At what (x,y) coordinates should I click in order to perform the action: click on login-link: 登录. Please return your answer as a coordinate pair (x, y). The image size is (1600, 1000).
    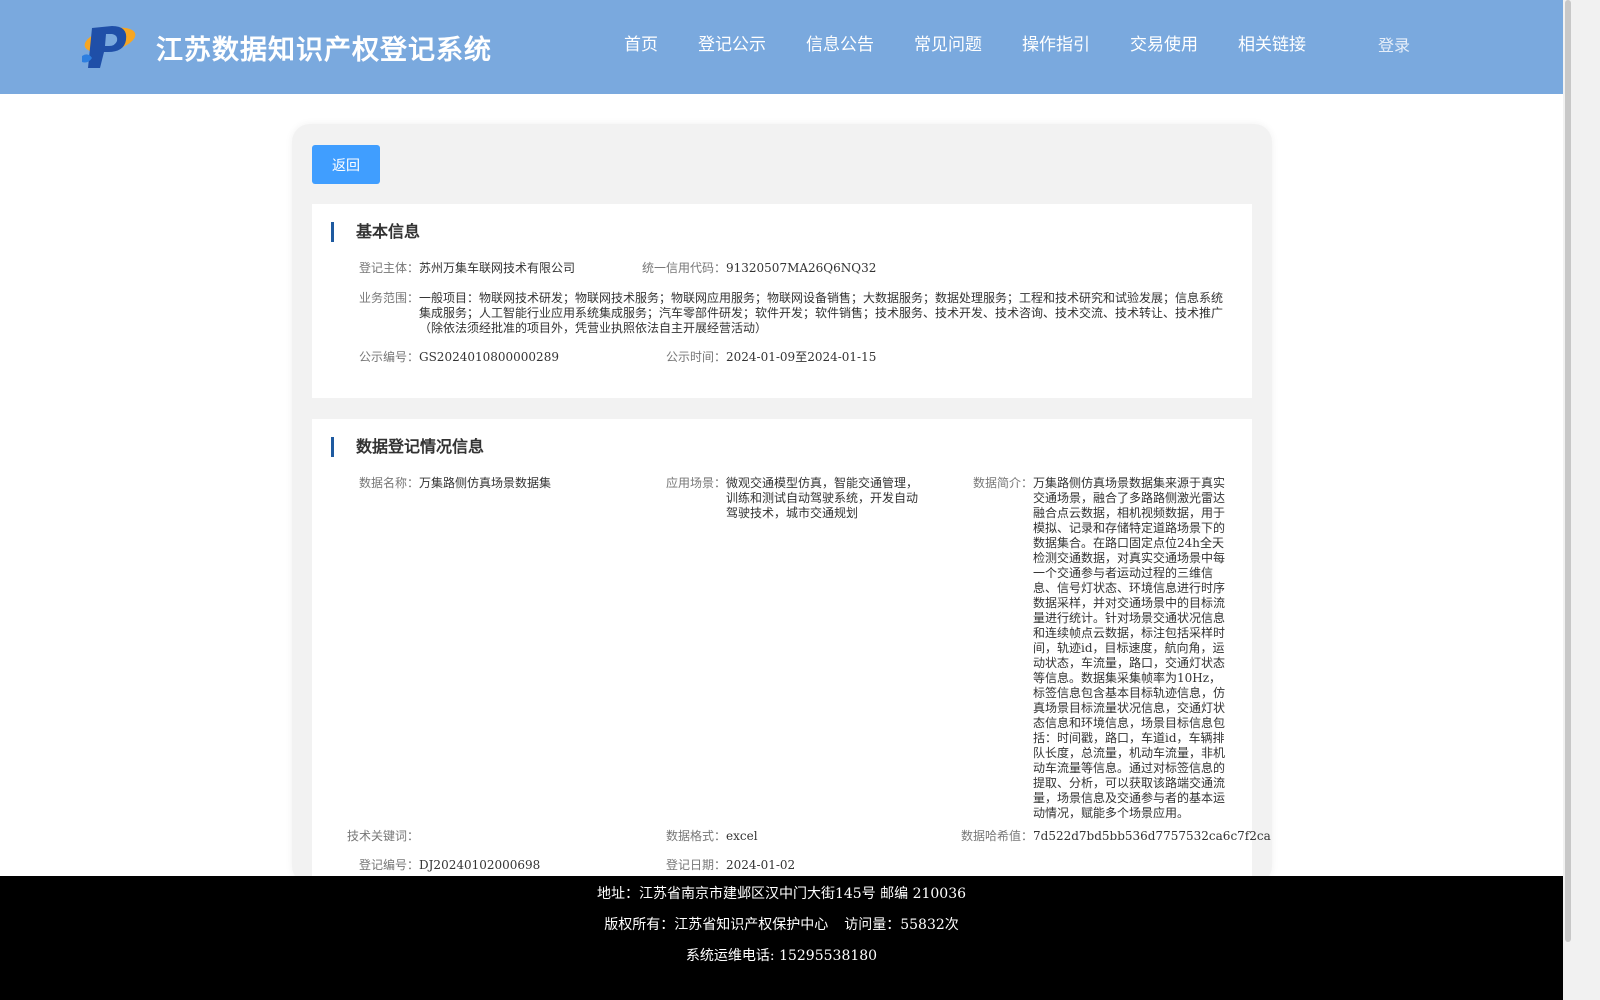
    Looking at the image, I should click on (1394, 46).